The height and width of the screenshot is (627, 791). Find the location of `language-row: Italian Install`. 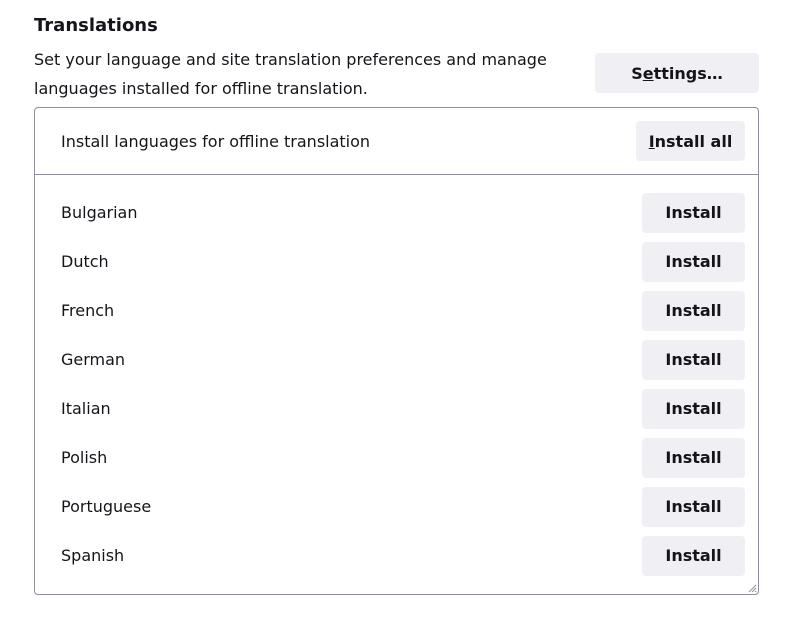

language-row: Italian Install is located at coordinates (396, 408).